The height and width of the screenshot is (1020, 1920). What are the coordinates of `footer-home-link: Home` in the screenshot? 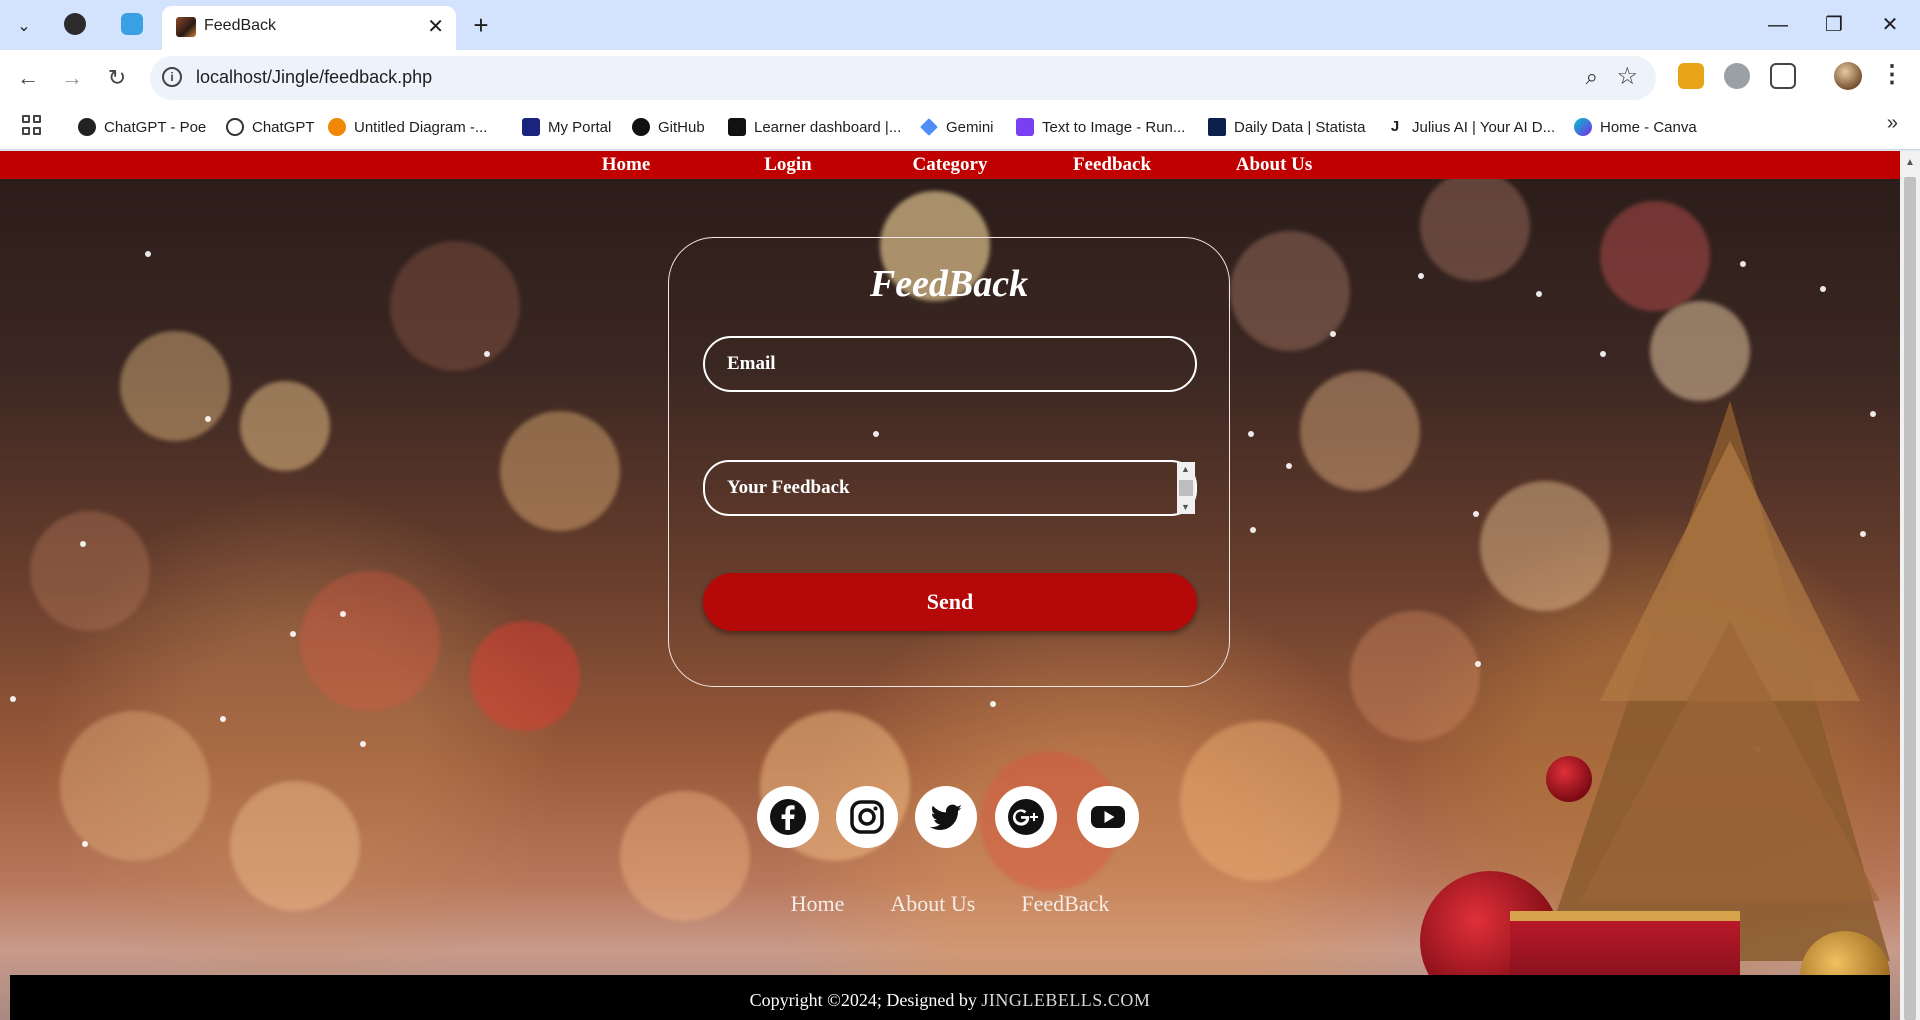 It's located at (818, 904).